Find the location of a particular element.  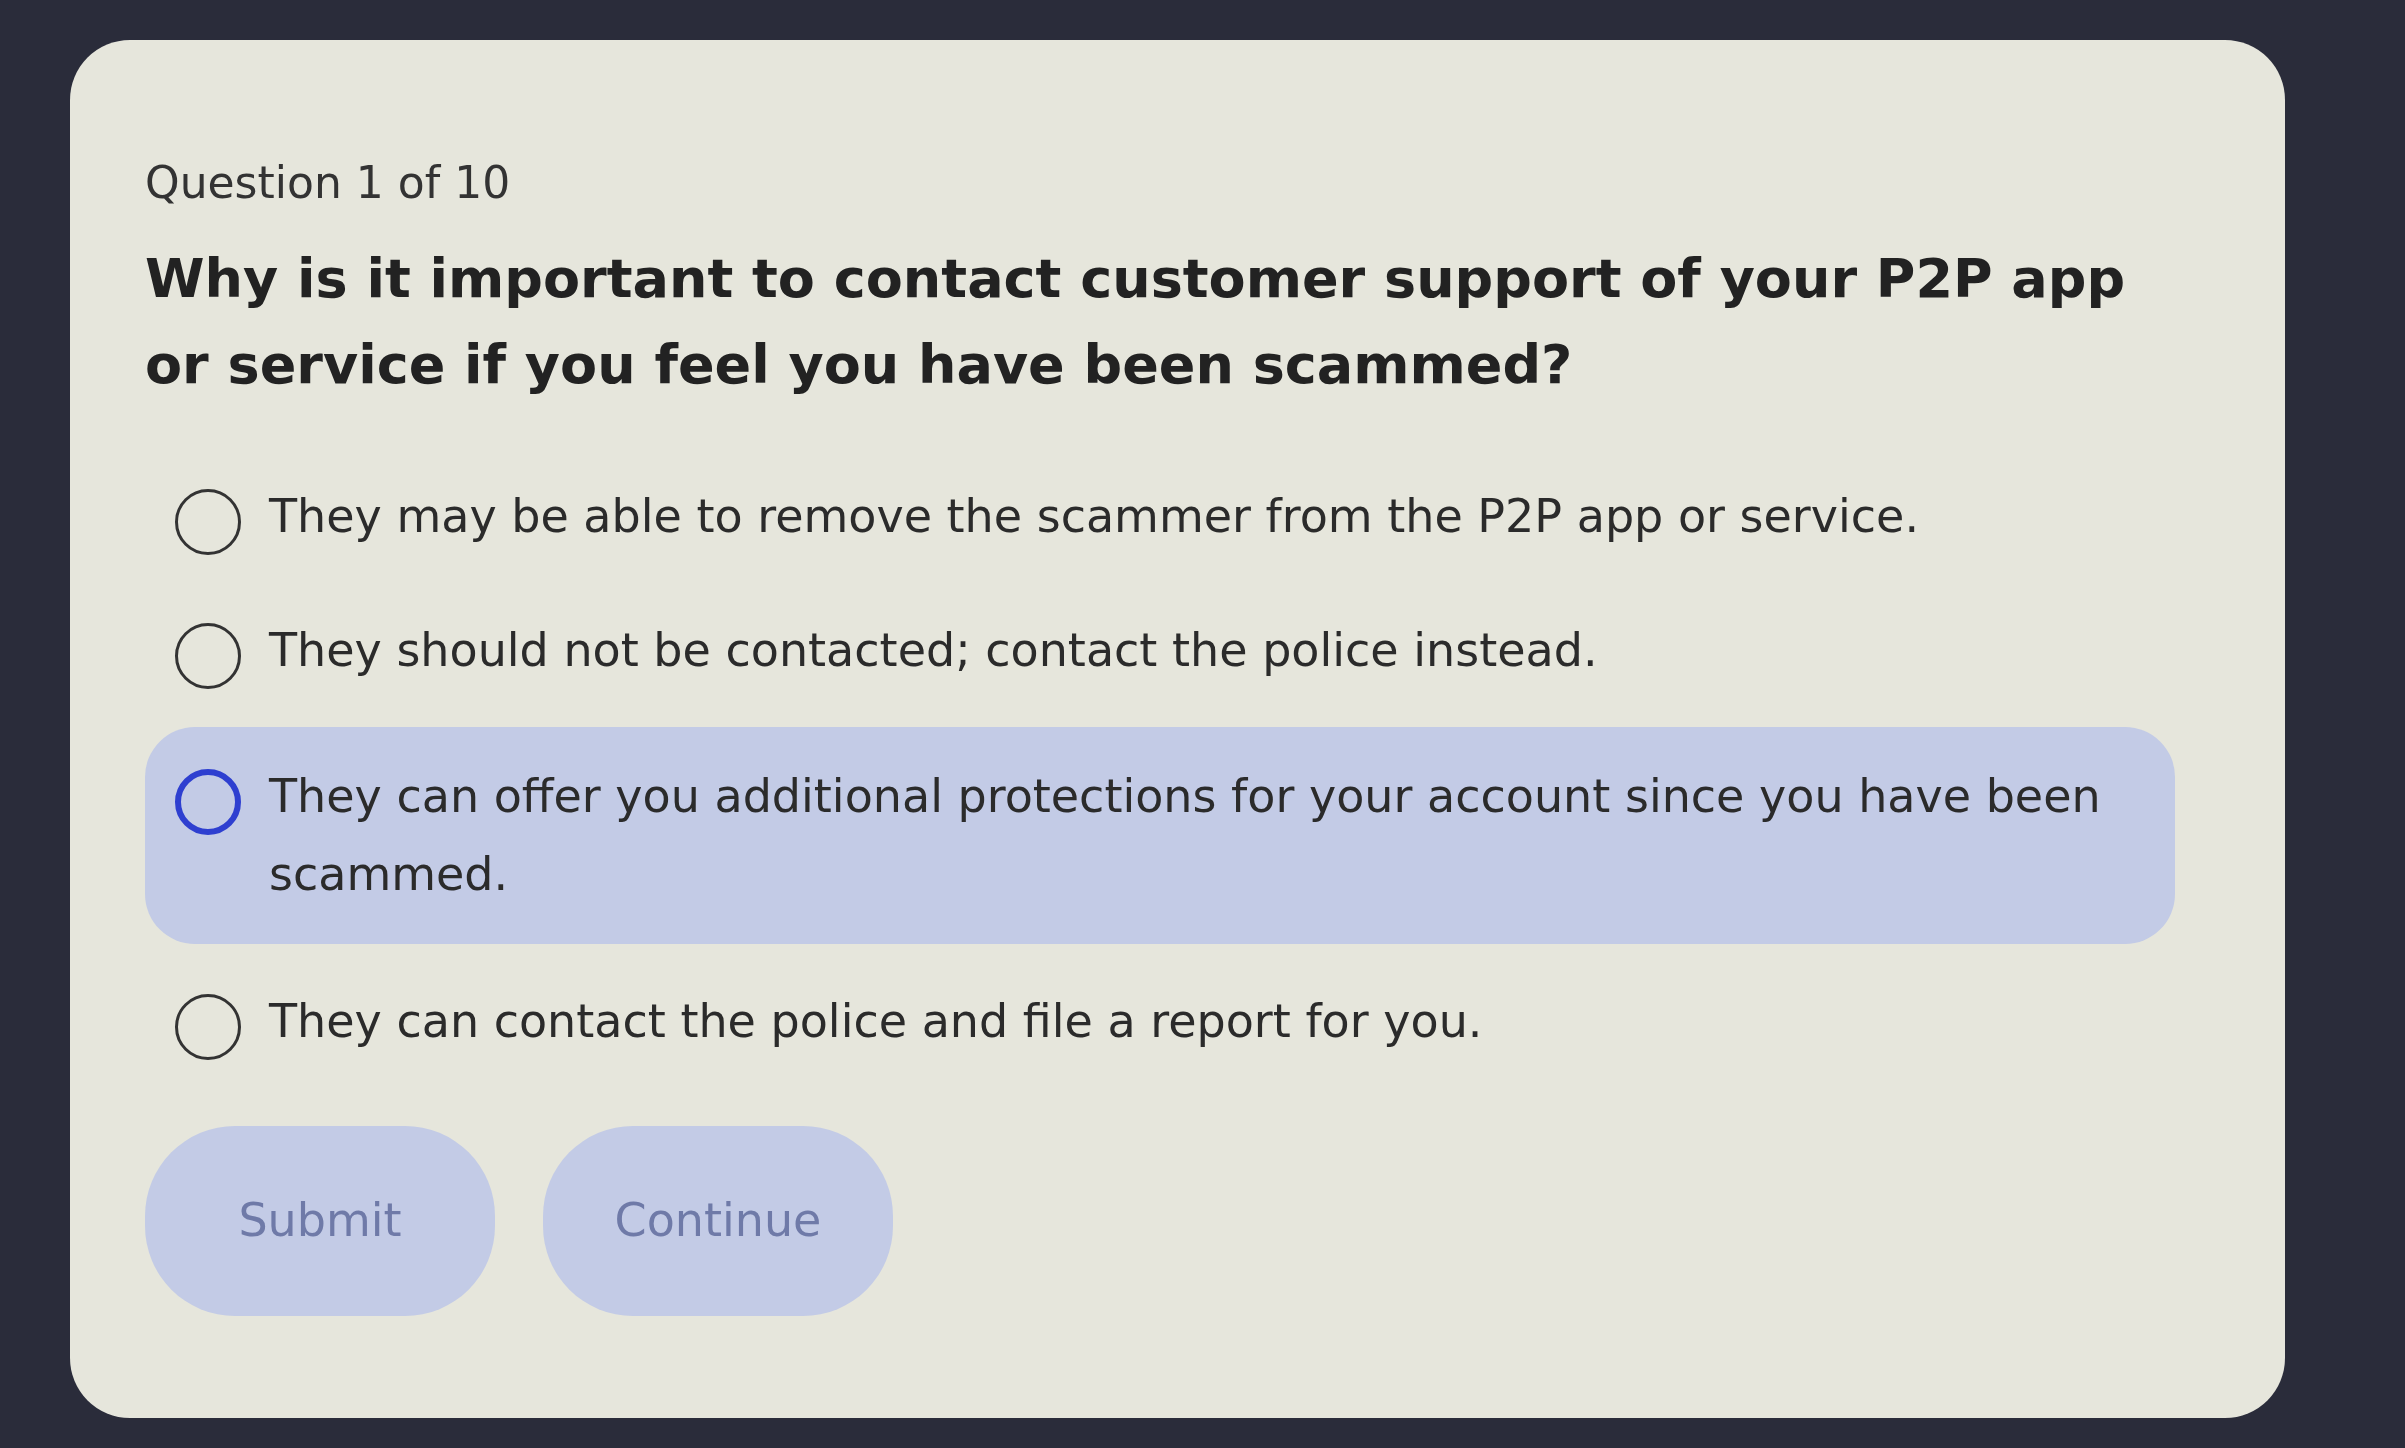

question-text: Why is it important to contact customer support of your P2P app or service if you feel you have been scammed? is located at coordinates (1136, 322).